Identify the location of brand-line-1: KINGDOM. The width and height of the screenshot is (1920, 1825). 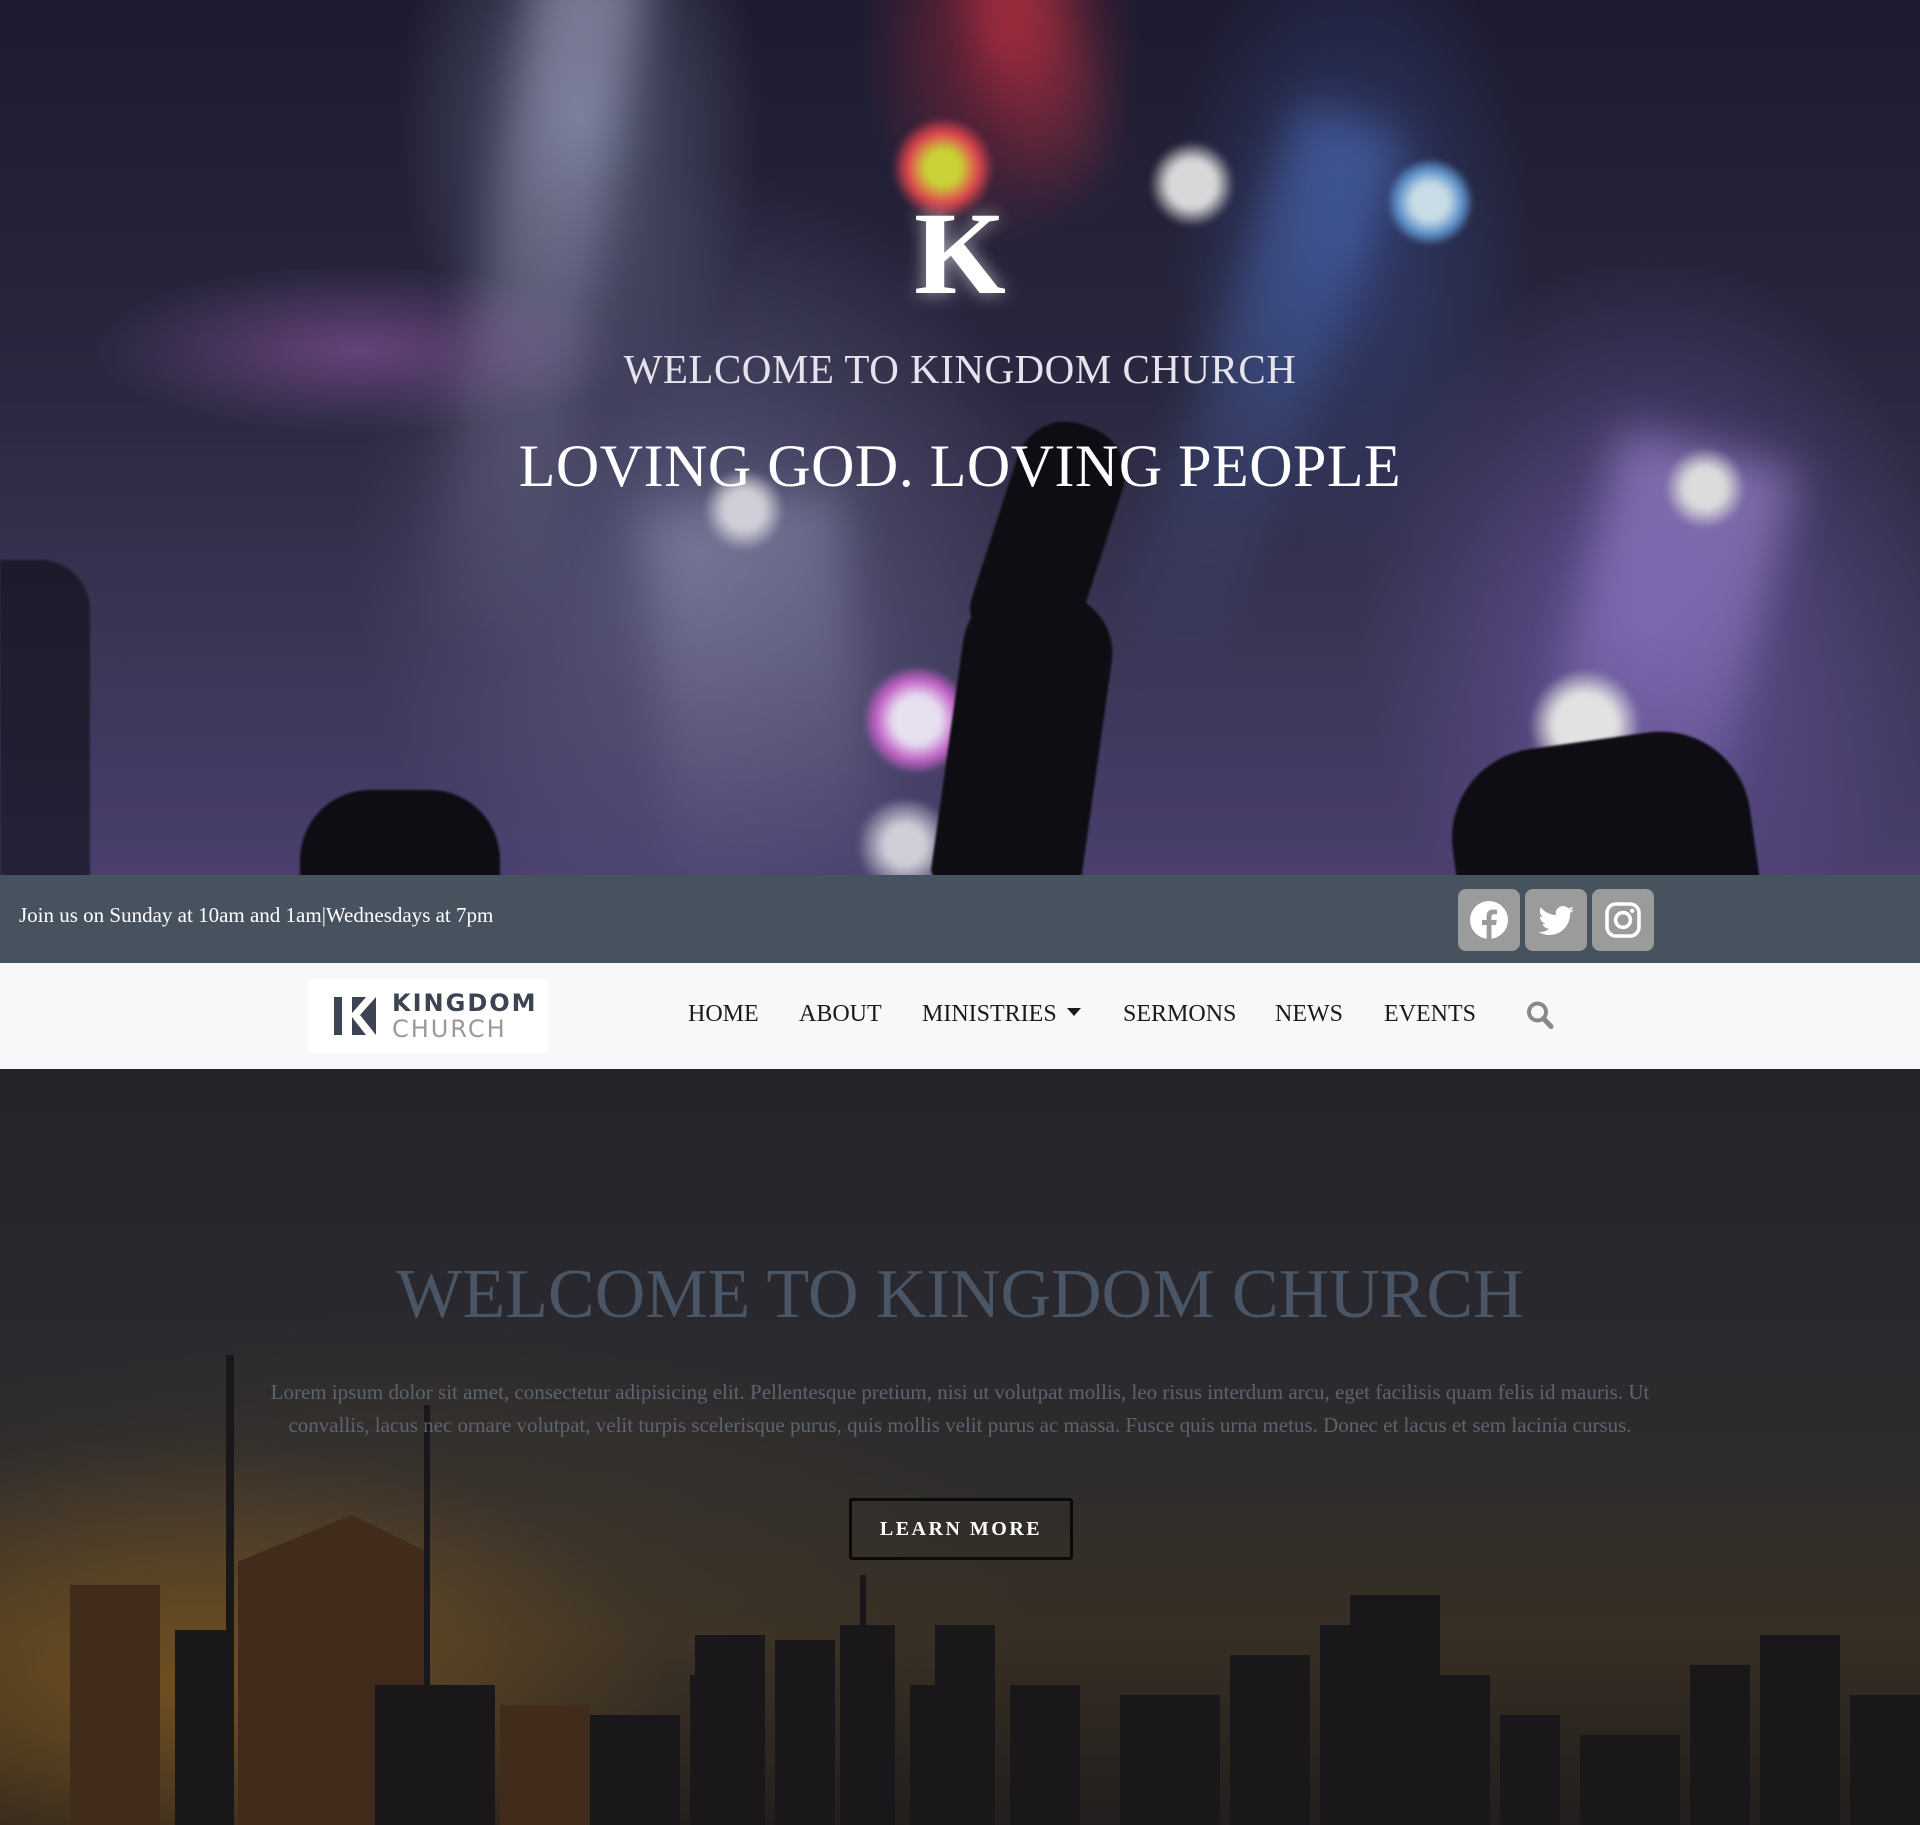
(465, 1003).